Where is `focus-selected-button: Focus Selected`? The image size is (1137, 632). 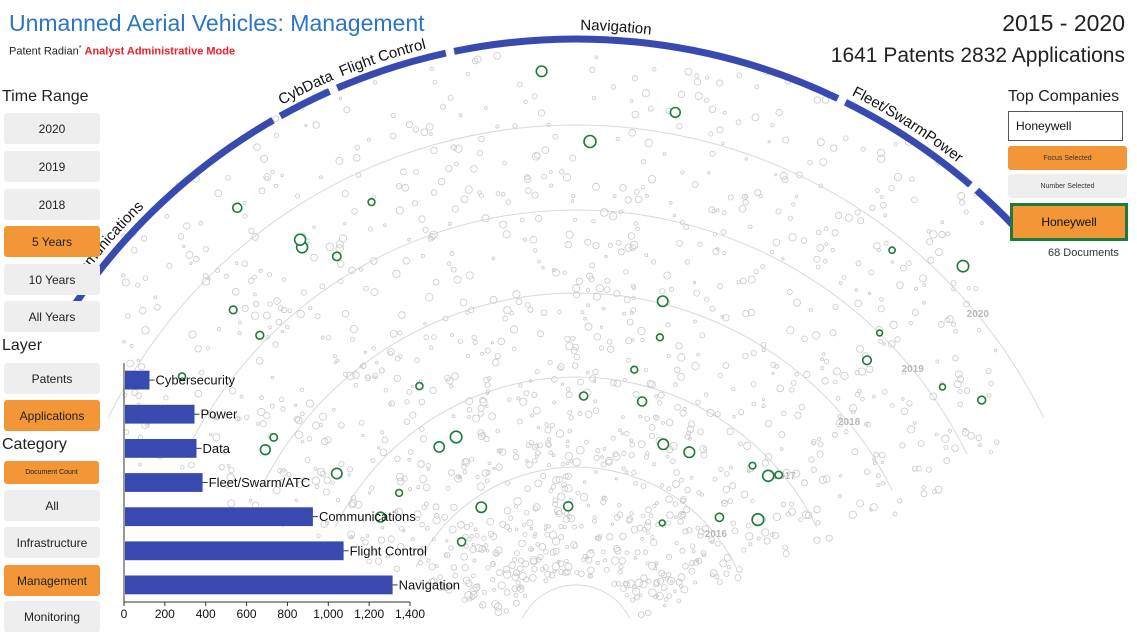 focus-selected-button: Focus Selected is located at coordinates (1067, 158).